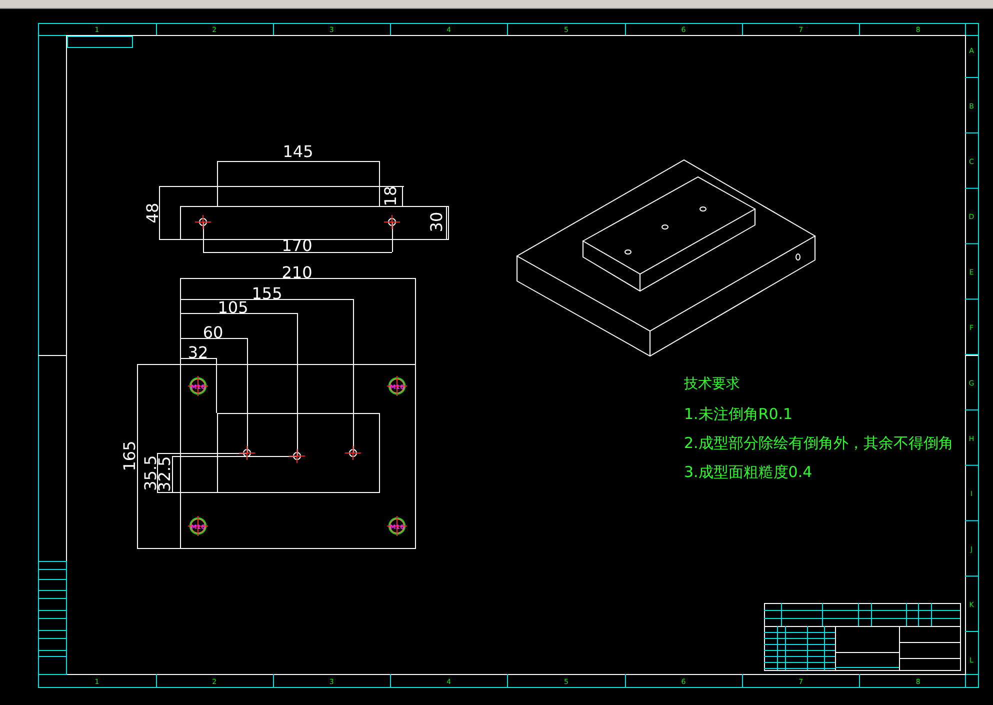 Image resolution: width=993 pixels, height=705 pixels. What do you see at coordinates (164, 474) in the screenshot?
I see `dimension-text: 32.5` at bounding box center [164, 474].